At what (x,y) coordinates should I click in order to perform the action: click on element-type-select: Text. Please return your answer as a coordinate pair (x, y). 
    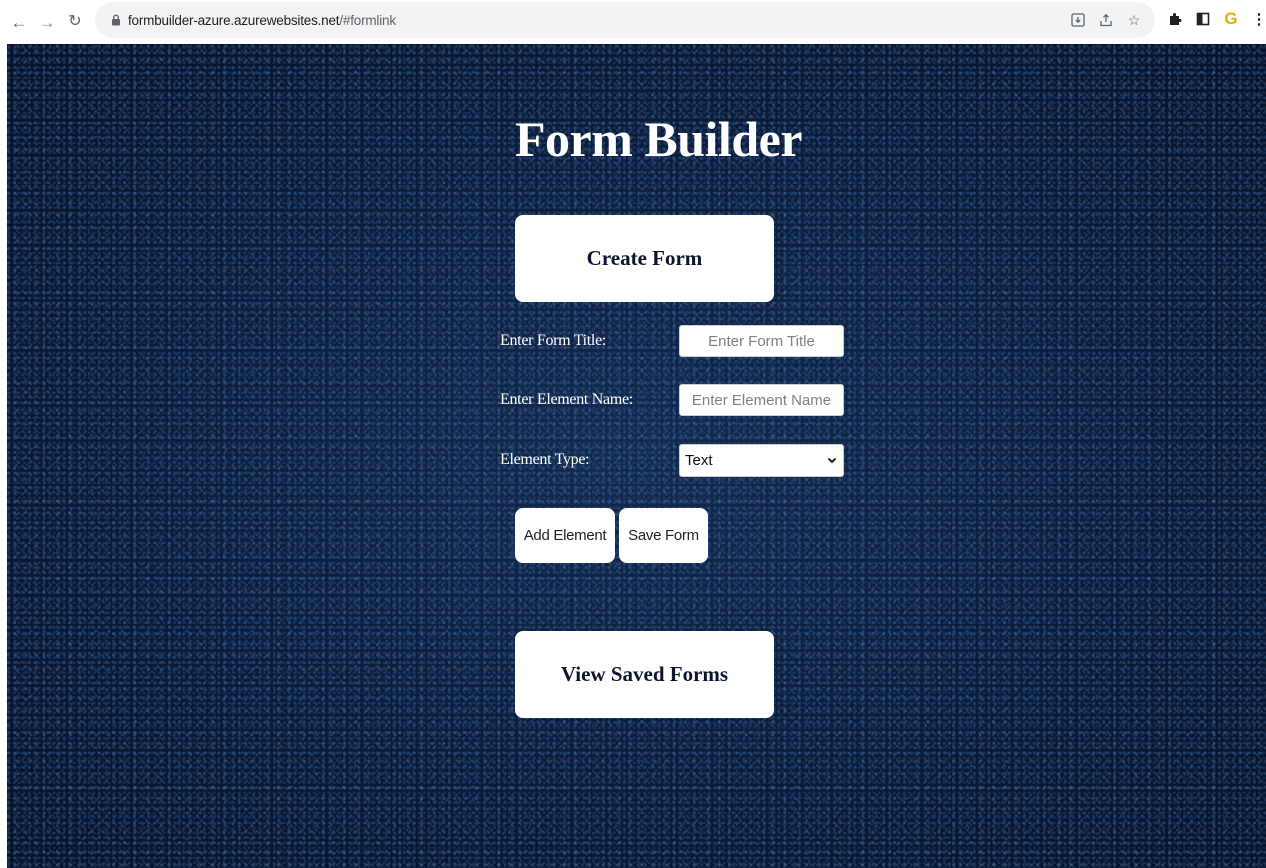
    Looking at the image, I should click on (761, 460).